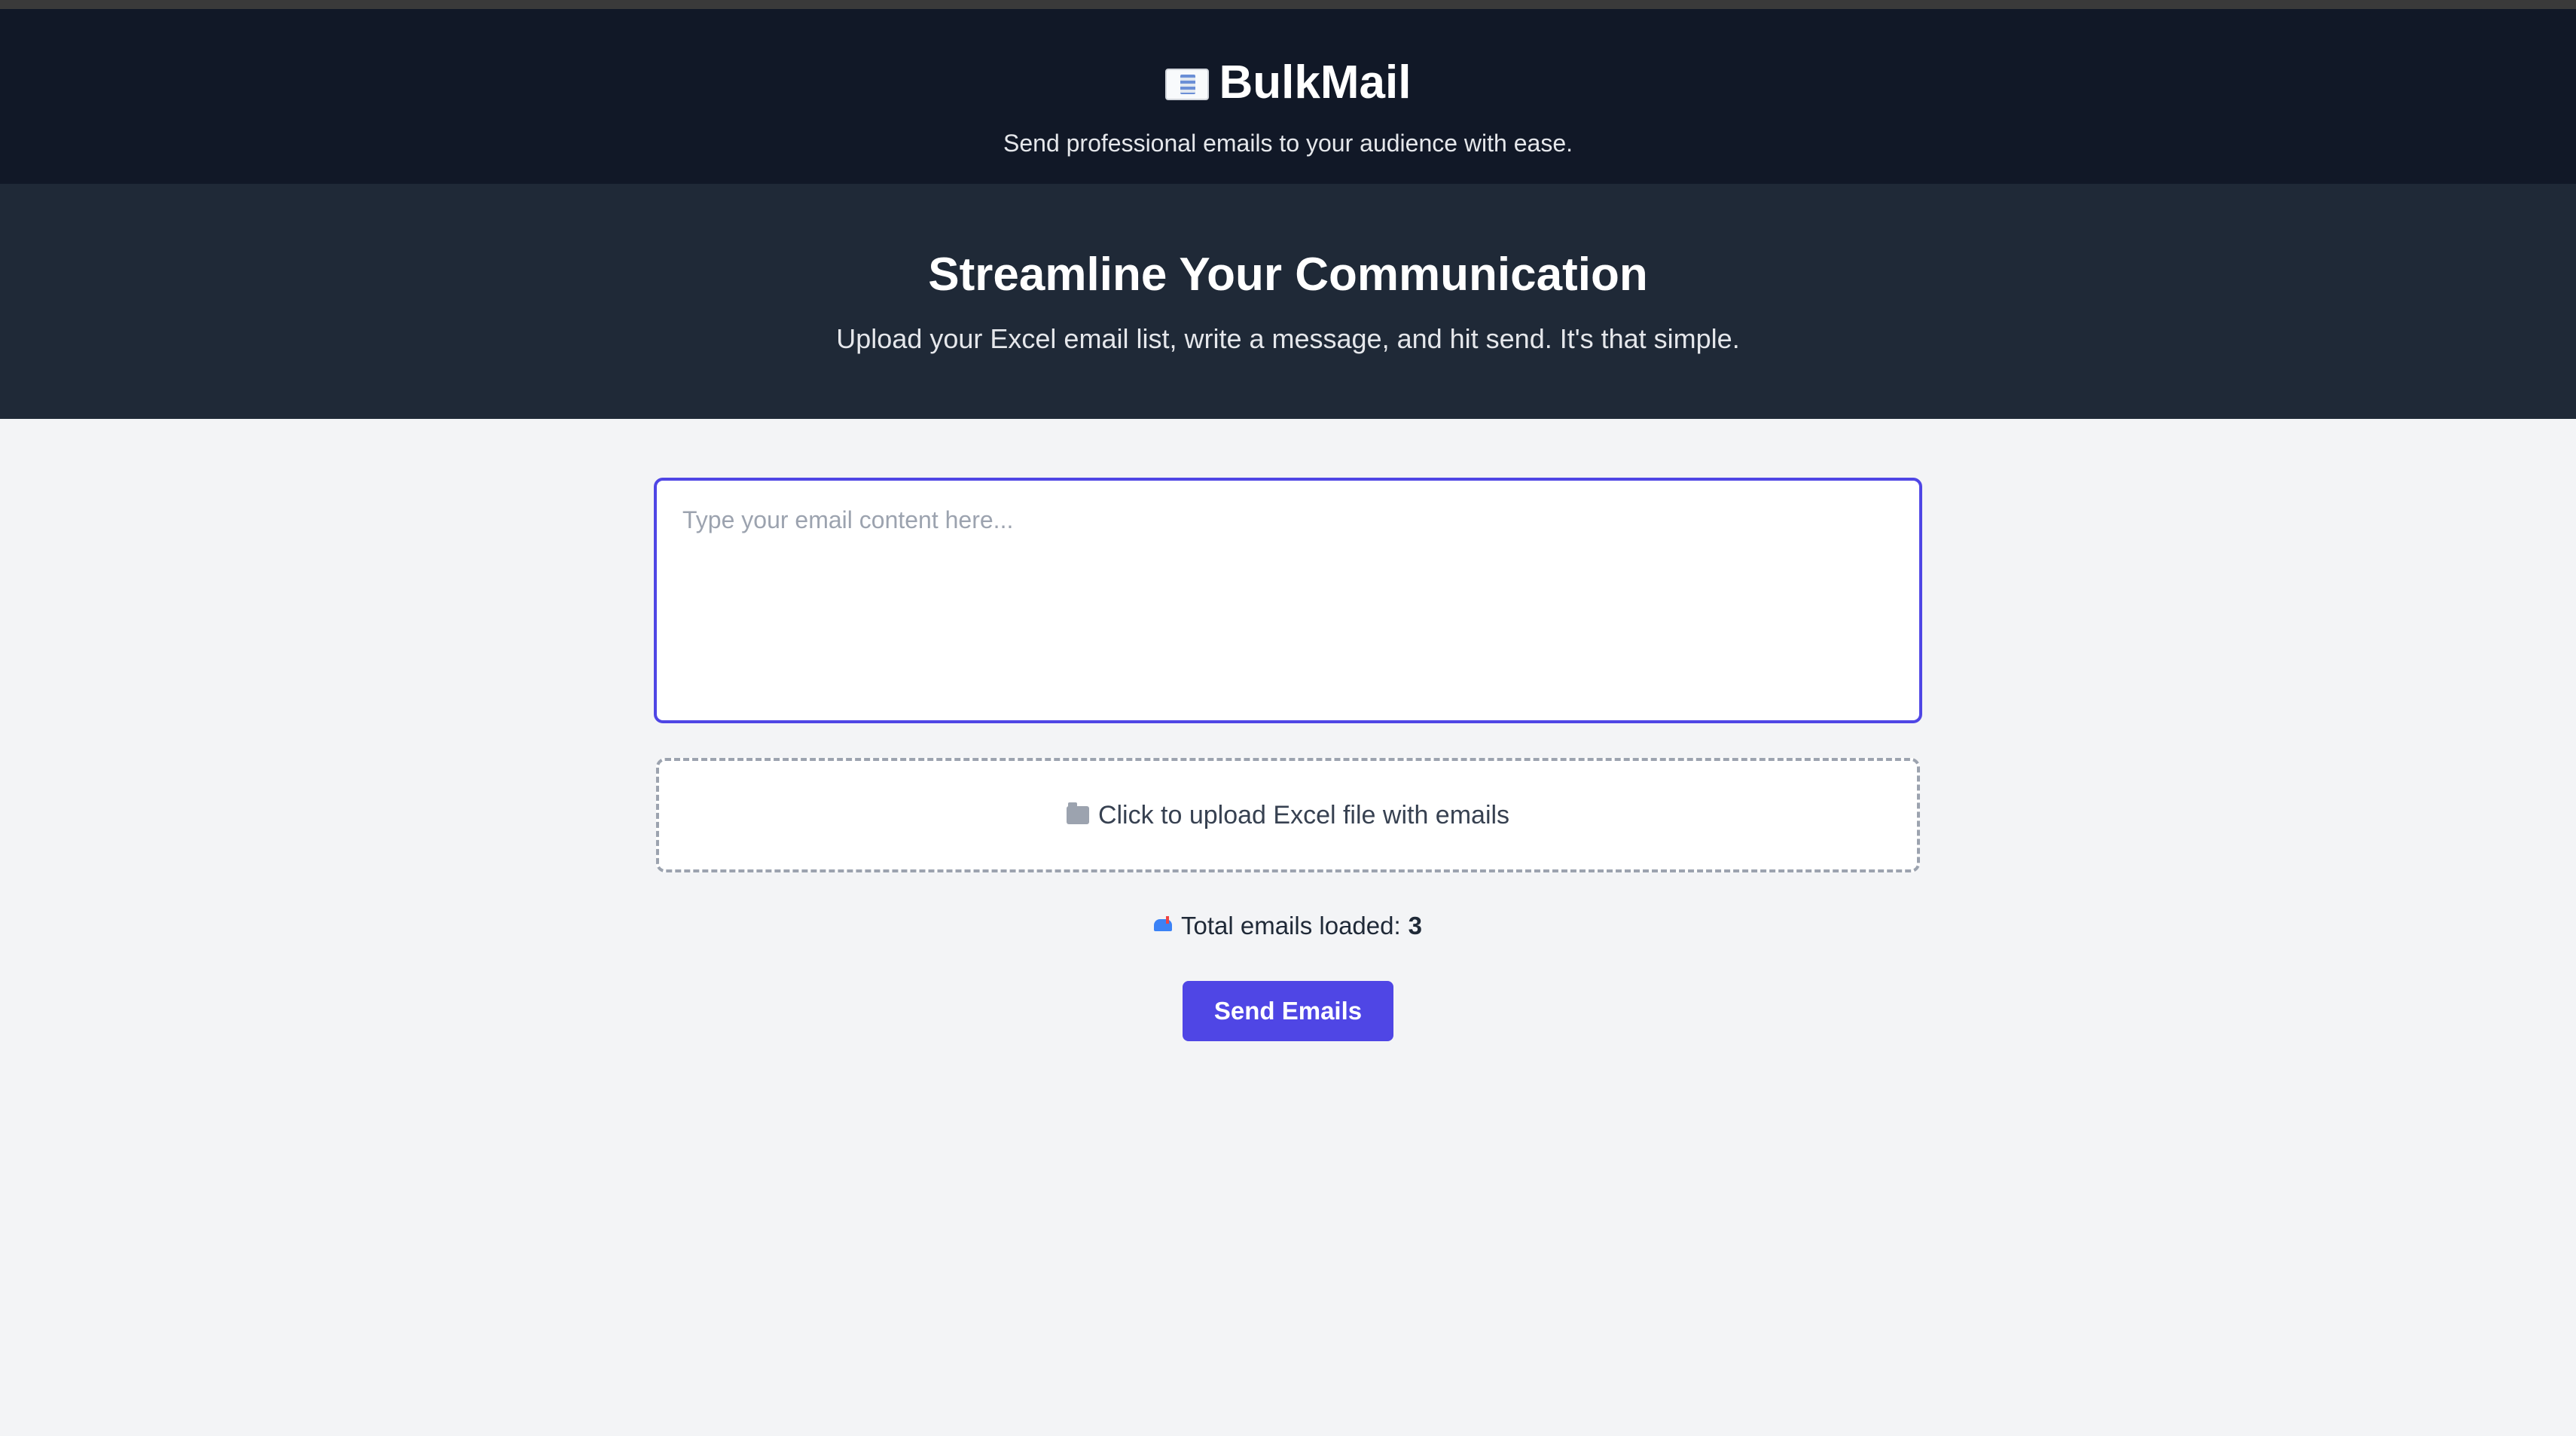 This screenshot has width=2576, height=1436. I want to click on email-count-label: Total emails loaded:, so click(1291, 926).